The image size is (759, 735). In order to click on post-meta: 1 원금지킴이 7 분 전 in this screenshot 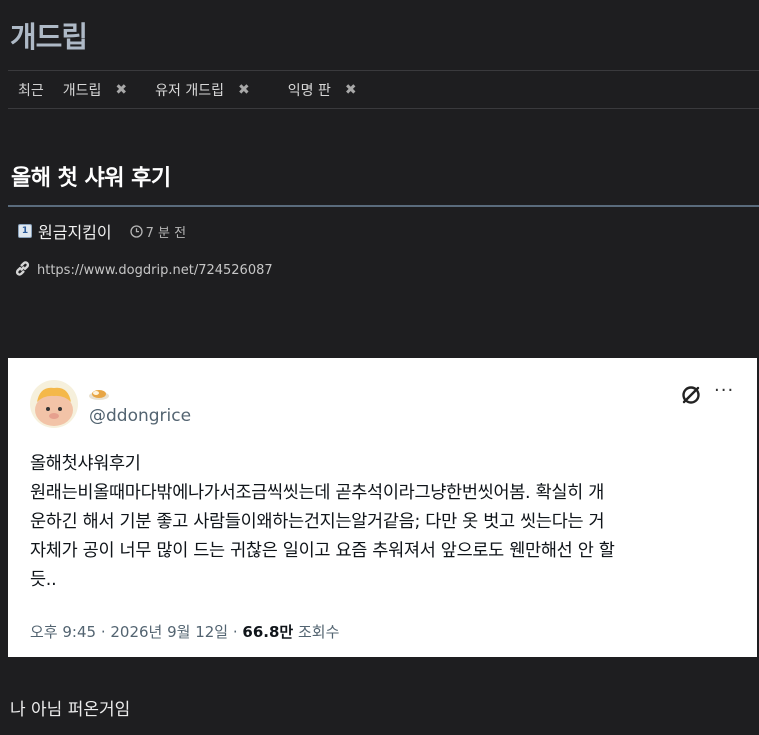, I will do `click(102, 231)`.